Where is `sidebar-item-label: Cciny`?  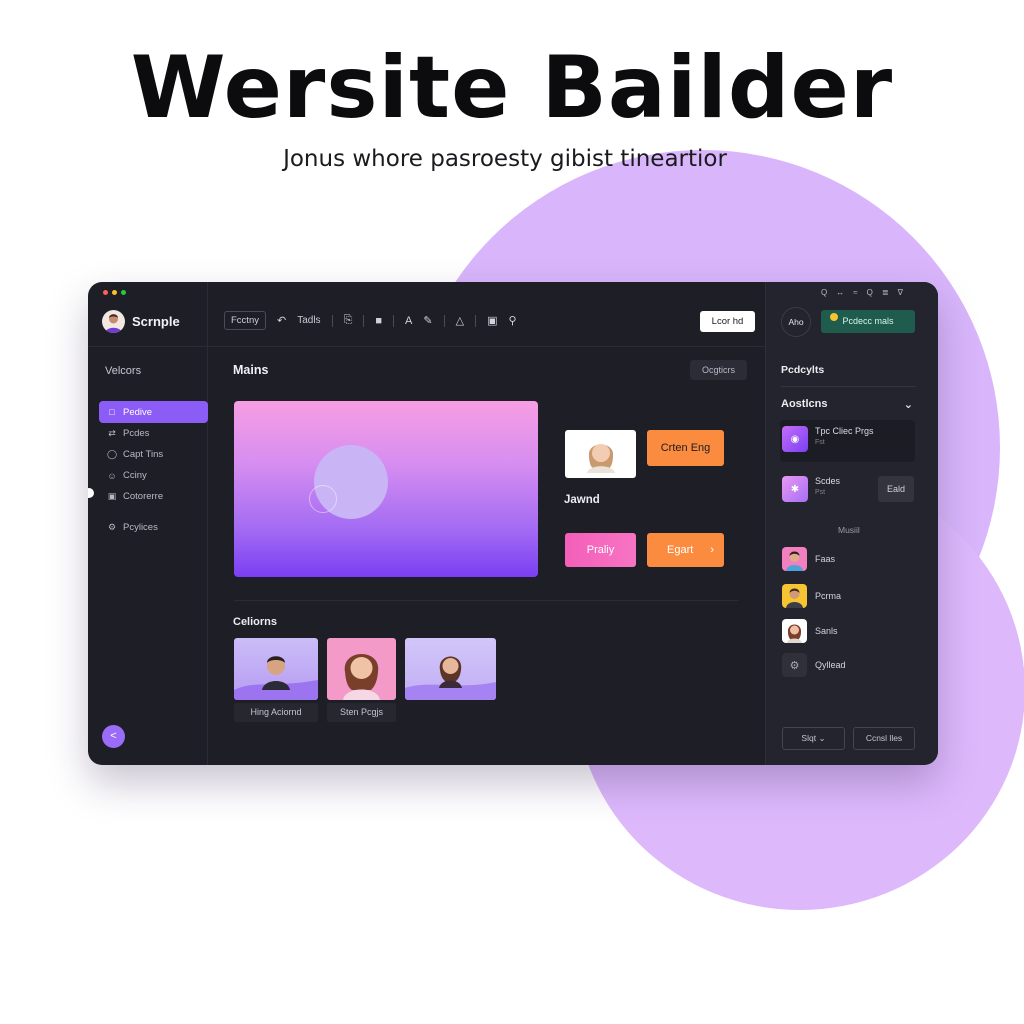 sidebar-item-label: Cciny is located at coordinates (135, 475).